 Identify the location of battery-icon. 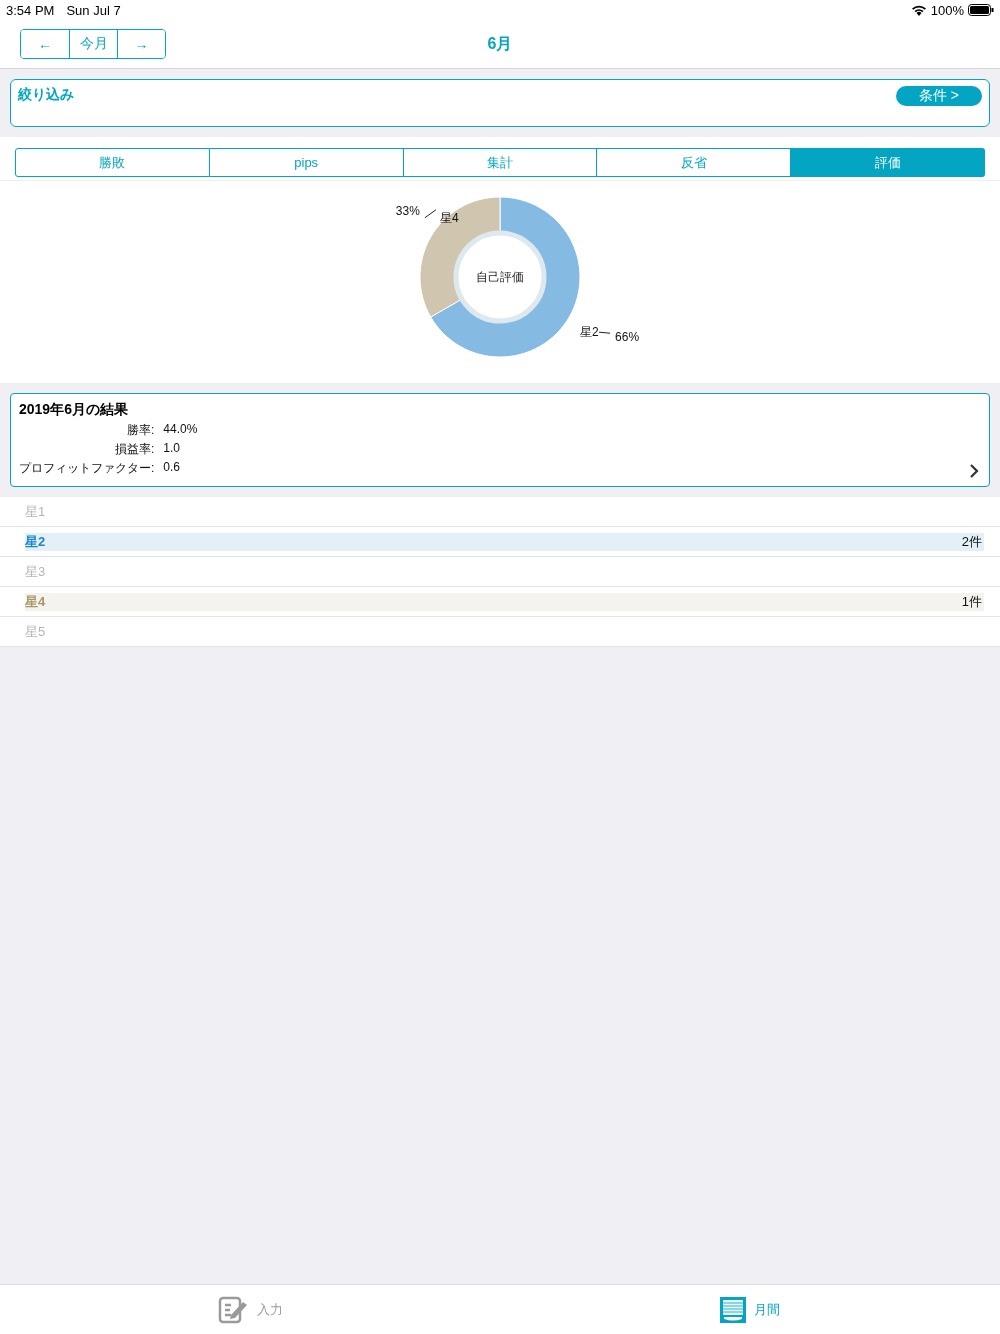
(981, 10).